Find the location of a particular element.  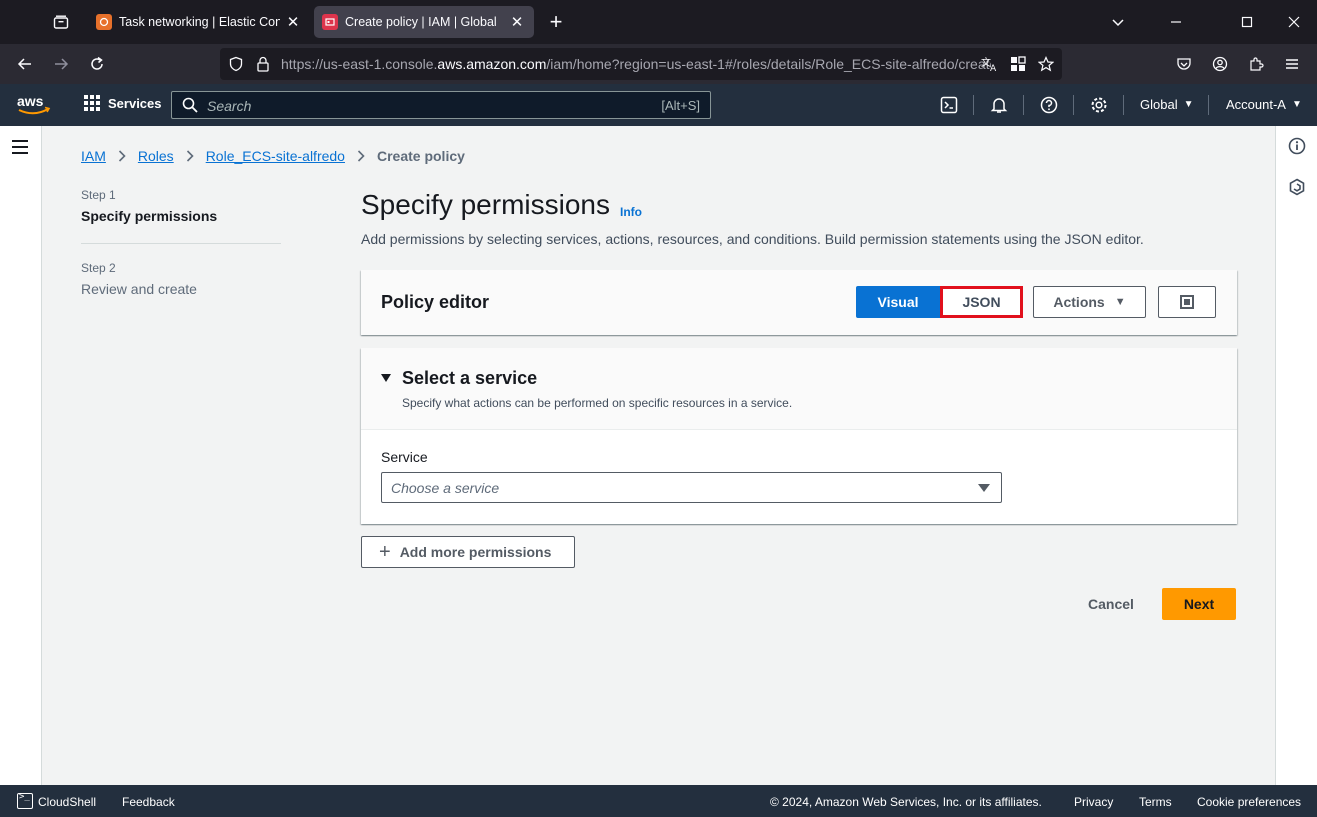

url-prefix: https://us-east-1.console. is located at coordinates (359, 64).